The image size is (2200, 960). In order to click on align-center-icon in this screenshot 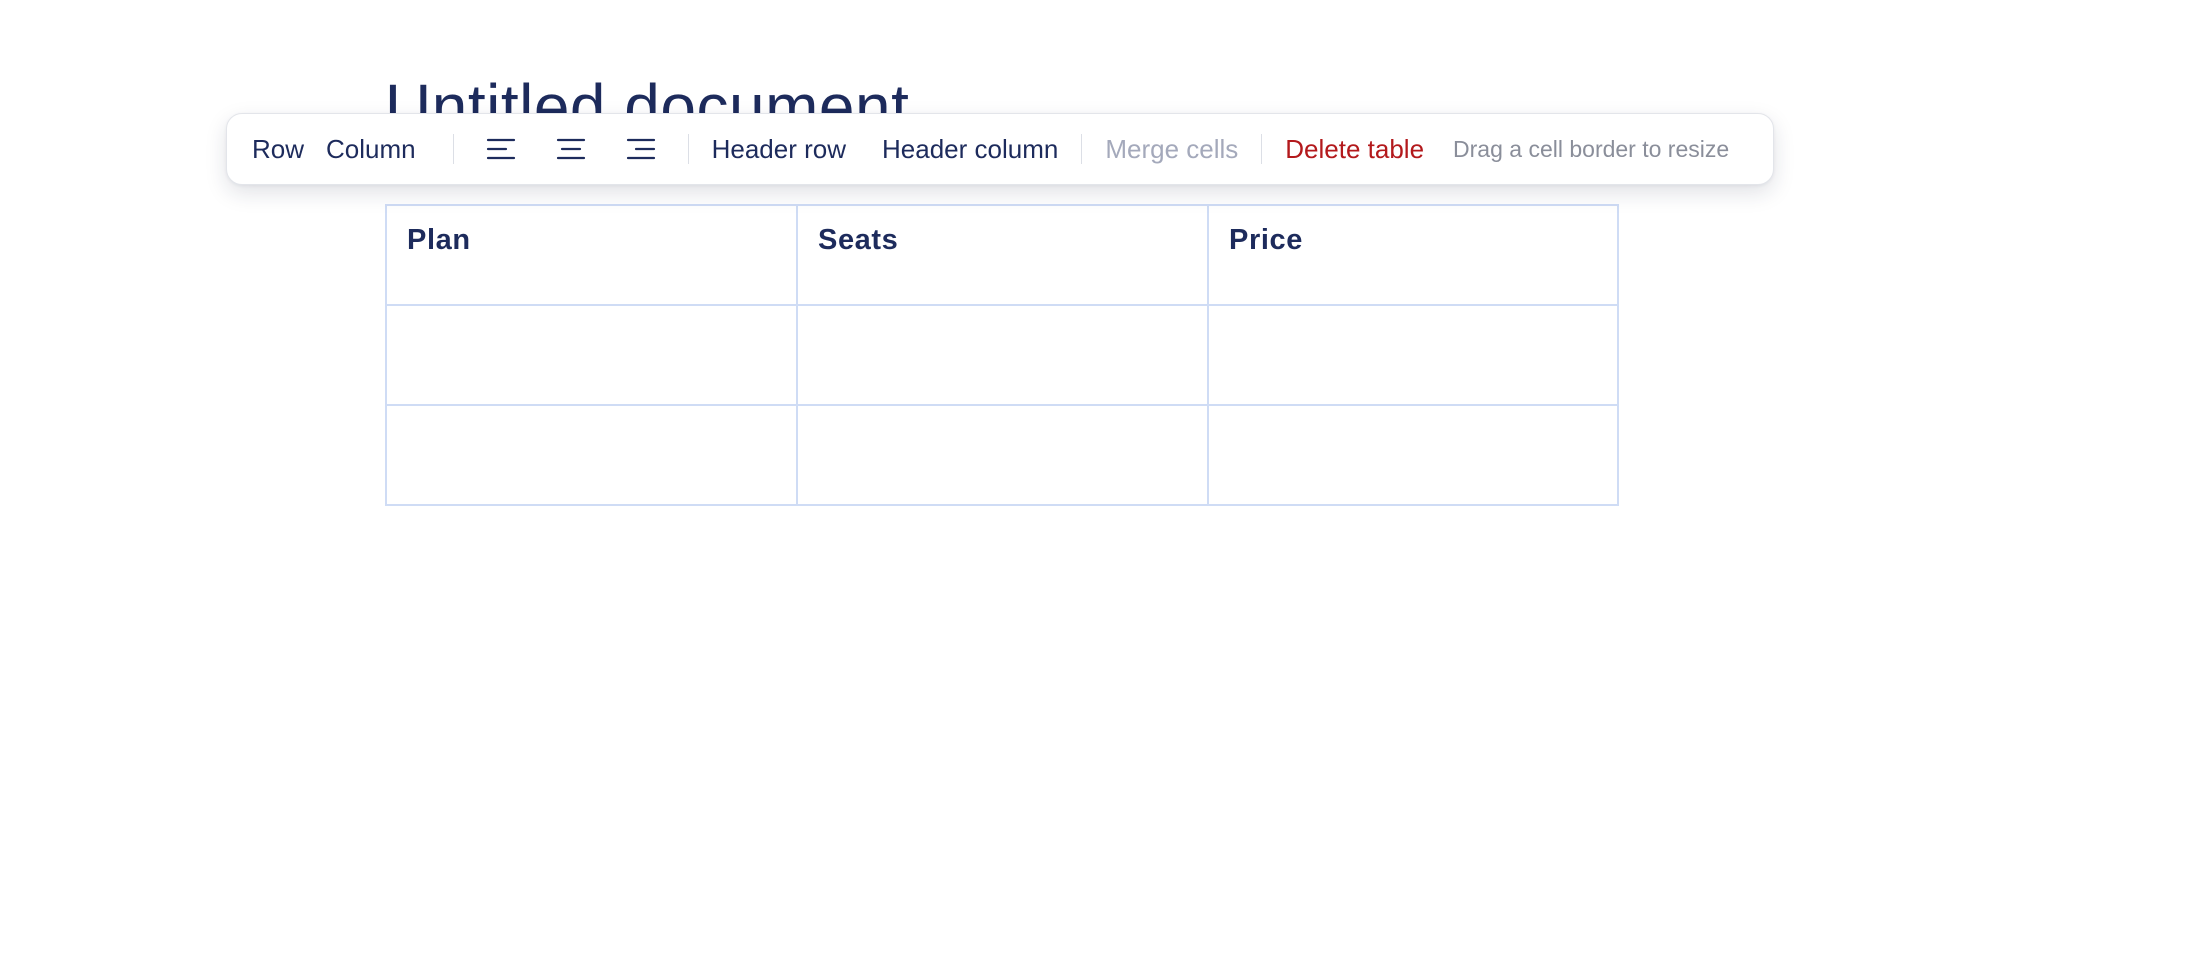, I will do `click(570, 149)`.